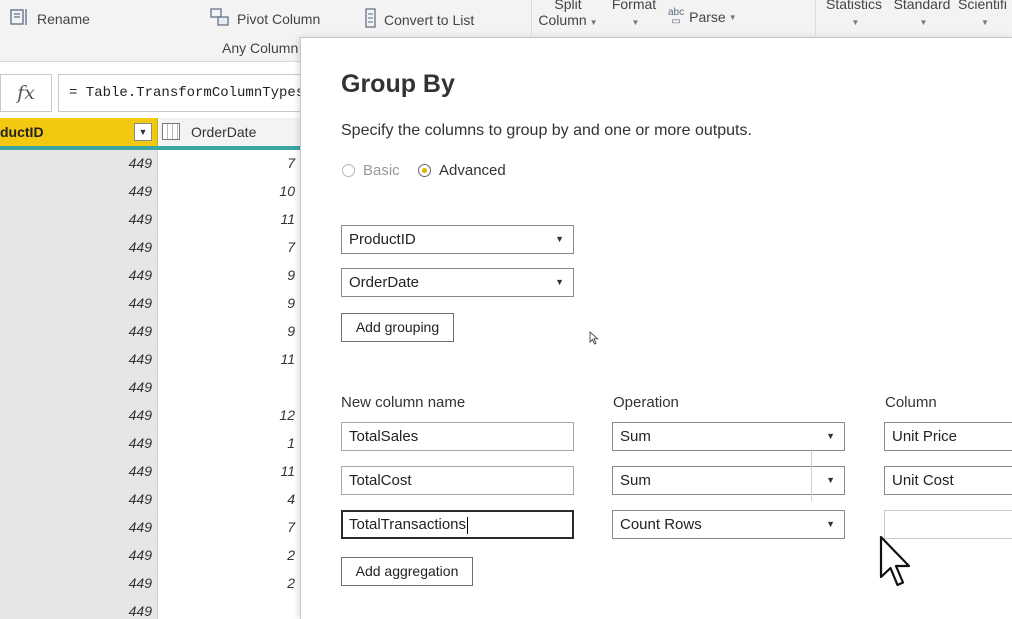 This screenshot has width=1012, height=619. I want to click on radio-basic: Basic, so click(371, 170).